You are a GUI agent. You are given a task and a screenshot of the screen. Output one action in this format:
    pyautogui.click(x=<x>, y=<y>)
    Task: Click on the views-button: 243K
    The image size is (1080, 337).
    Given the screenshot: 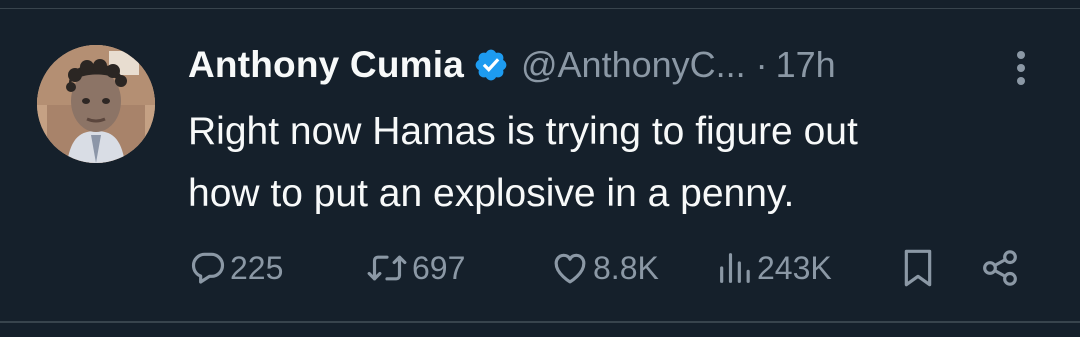 What is the action you would take?
    pyautogui.click(x=773, y=268)
    